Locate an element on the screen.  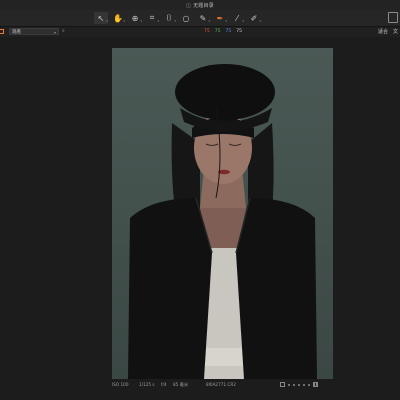
panel-toggle-icon is located at coordinates (393, 17).